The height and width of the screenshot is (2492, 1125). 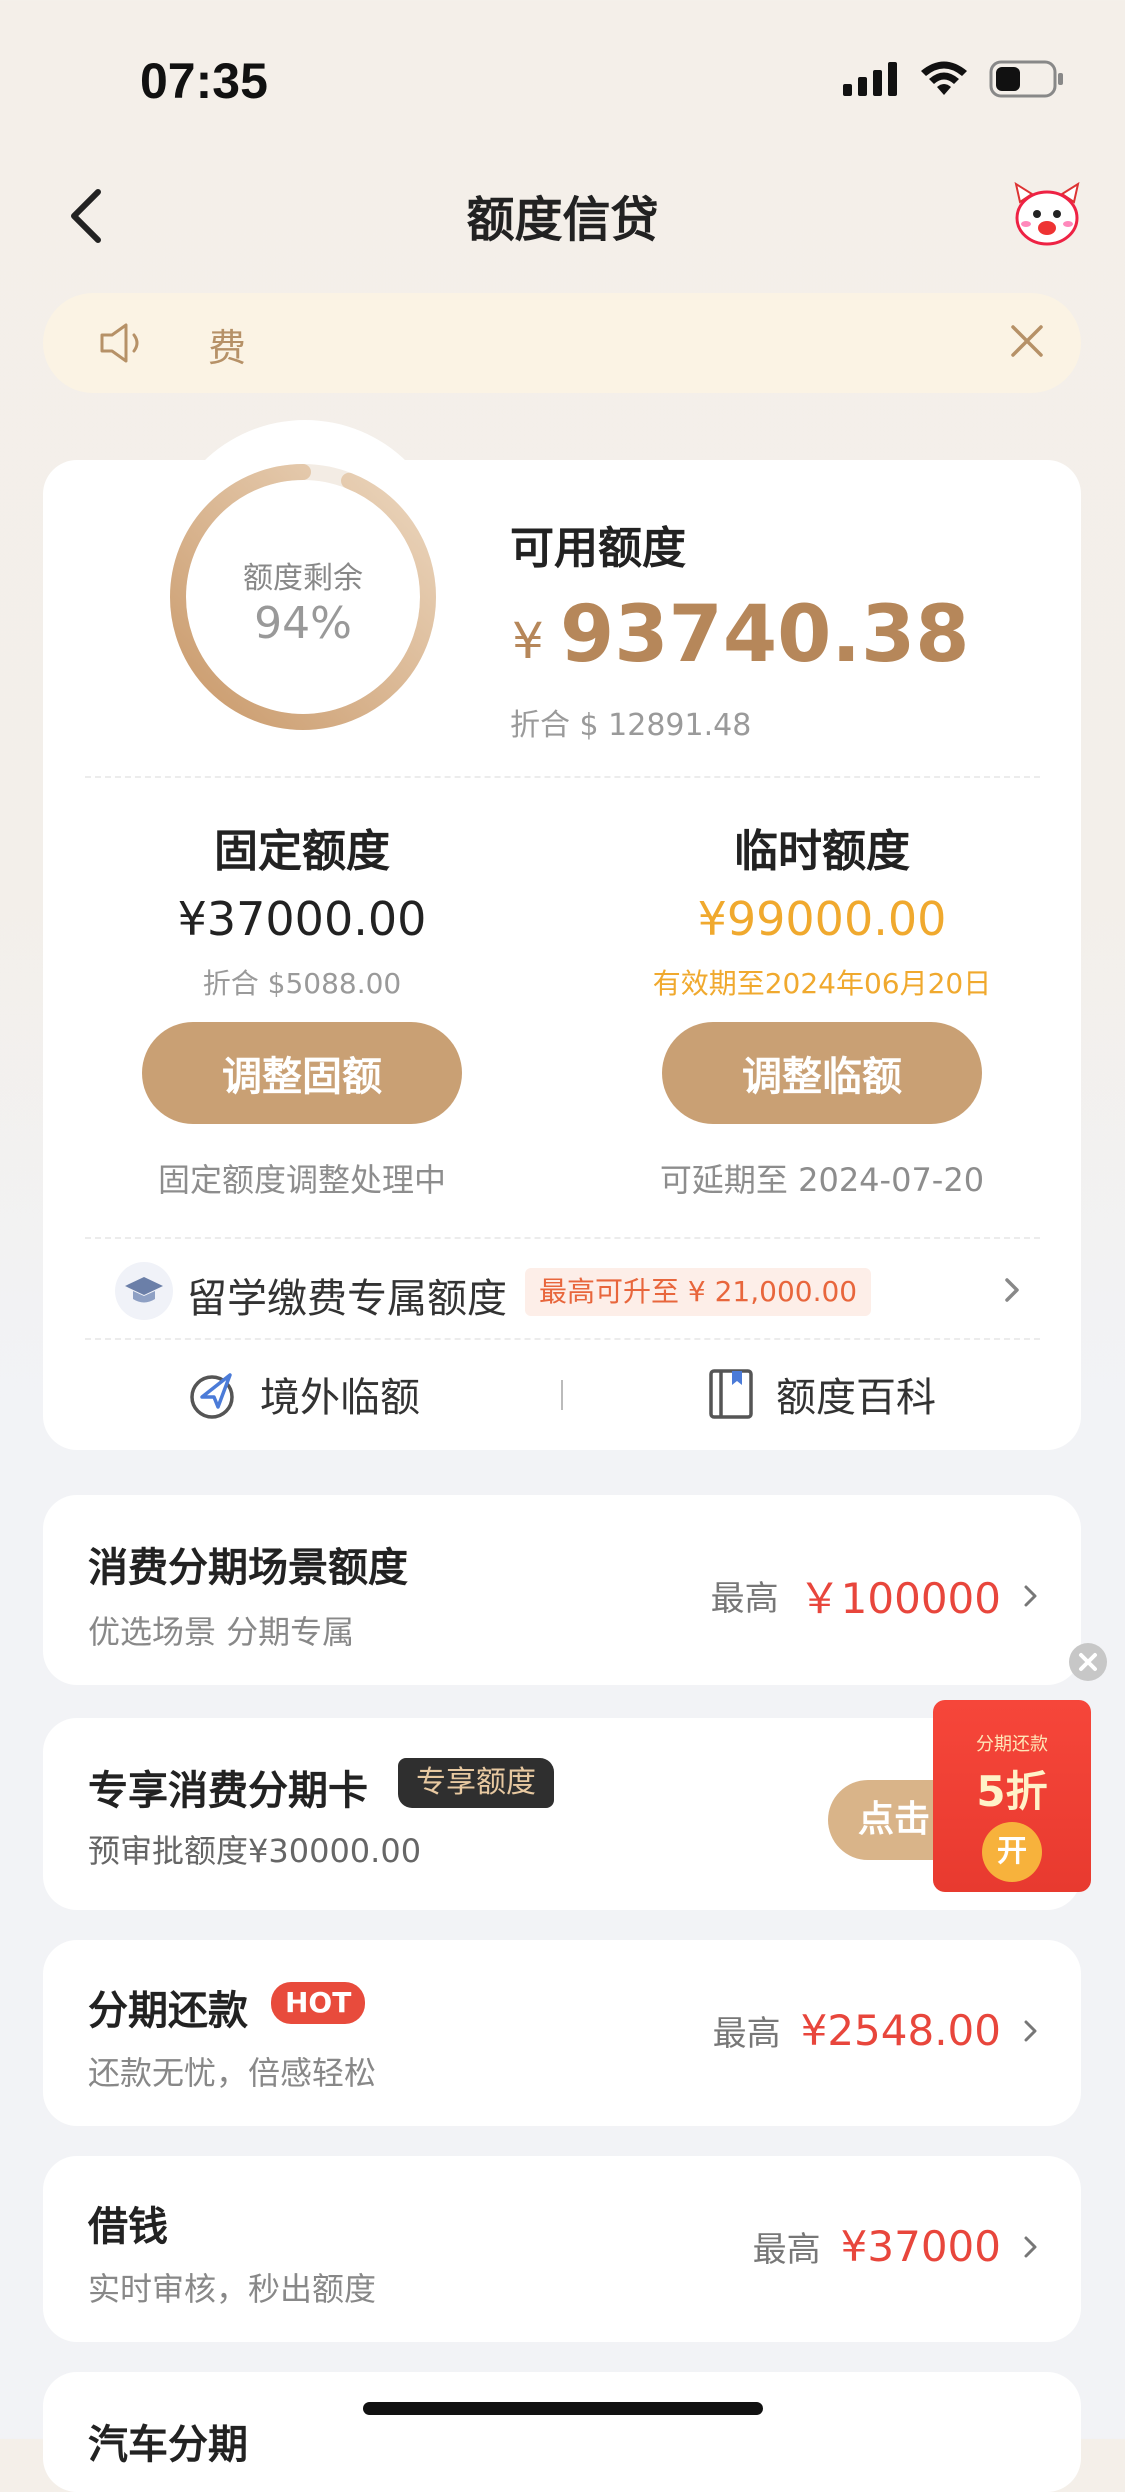 What do you see at coordinates (168, 2011) in the screenshot?
I see `installment-title: 分期还款` at bounding box center [168, 2011].